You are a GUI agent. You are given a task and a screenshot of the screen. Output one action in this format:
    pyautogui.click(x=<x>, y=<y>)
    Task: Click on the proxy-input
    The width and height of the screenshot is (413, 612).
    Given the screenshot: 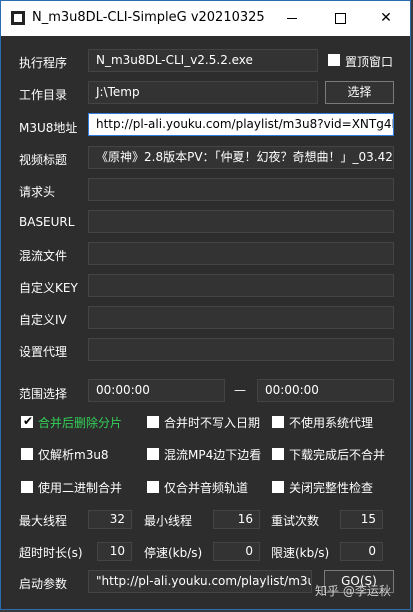 What is the action you would take?
    pyautogui.click(x=241, y=349)
    